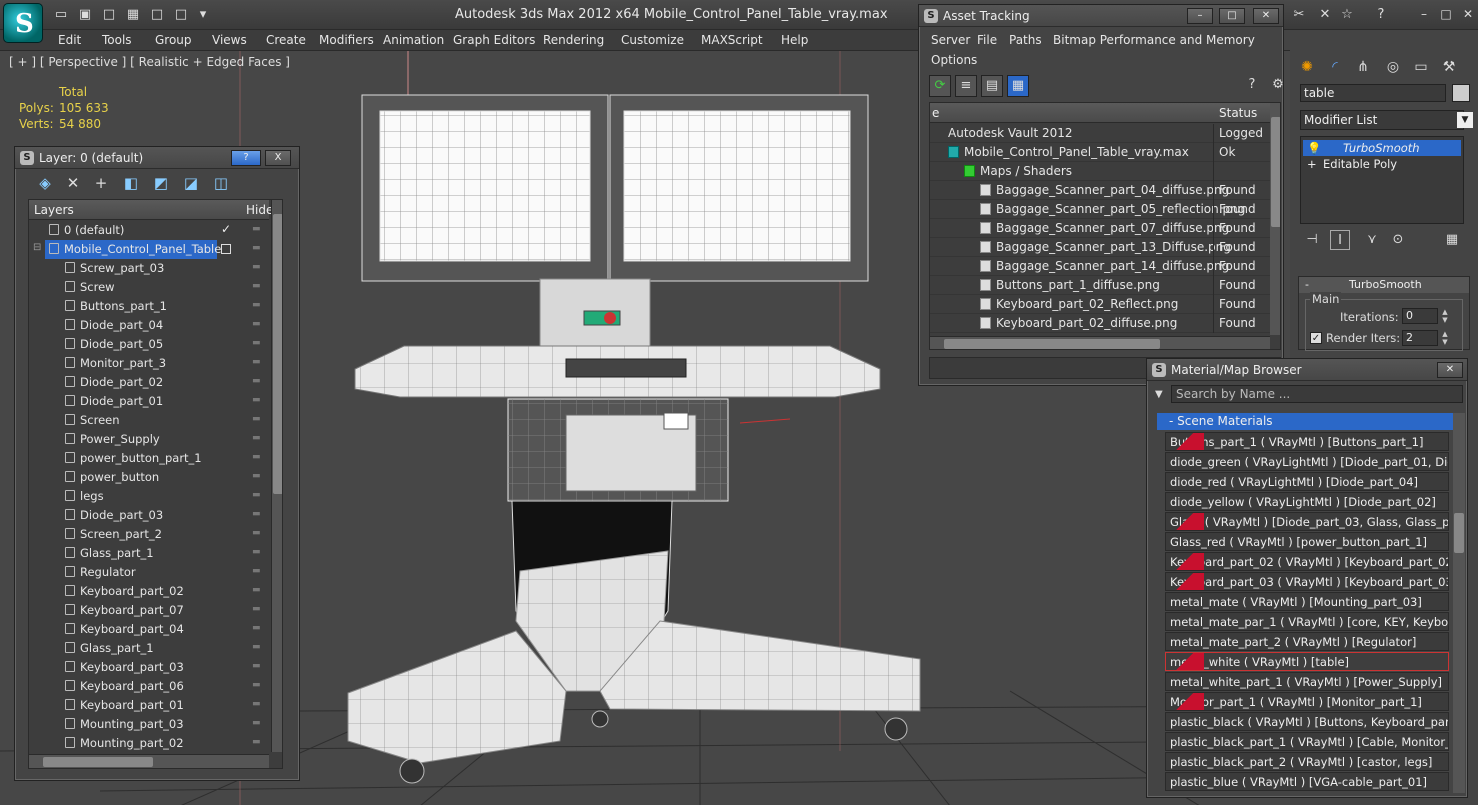  I want to click on configure-sets-icon: ▦, so click(1452, 240).